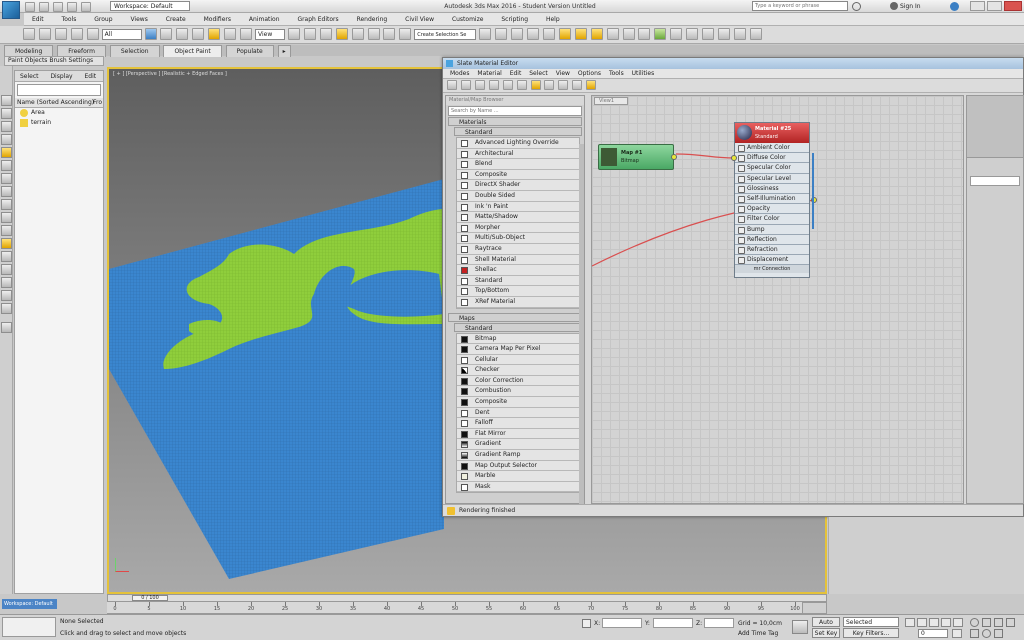  I want to click on menu-edit: Edit, so click(38, 19).